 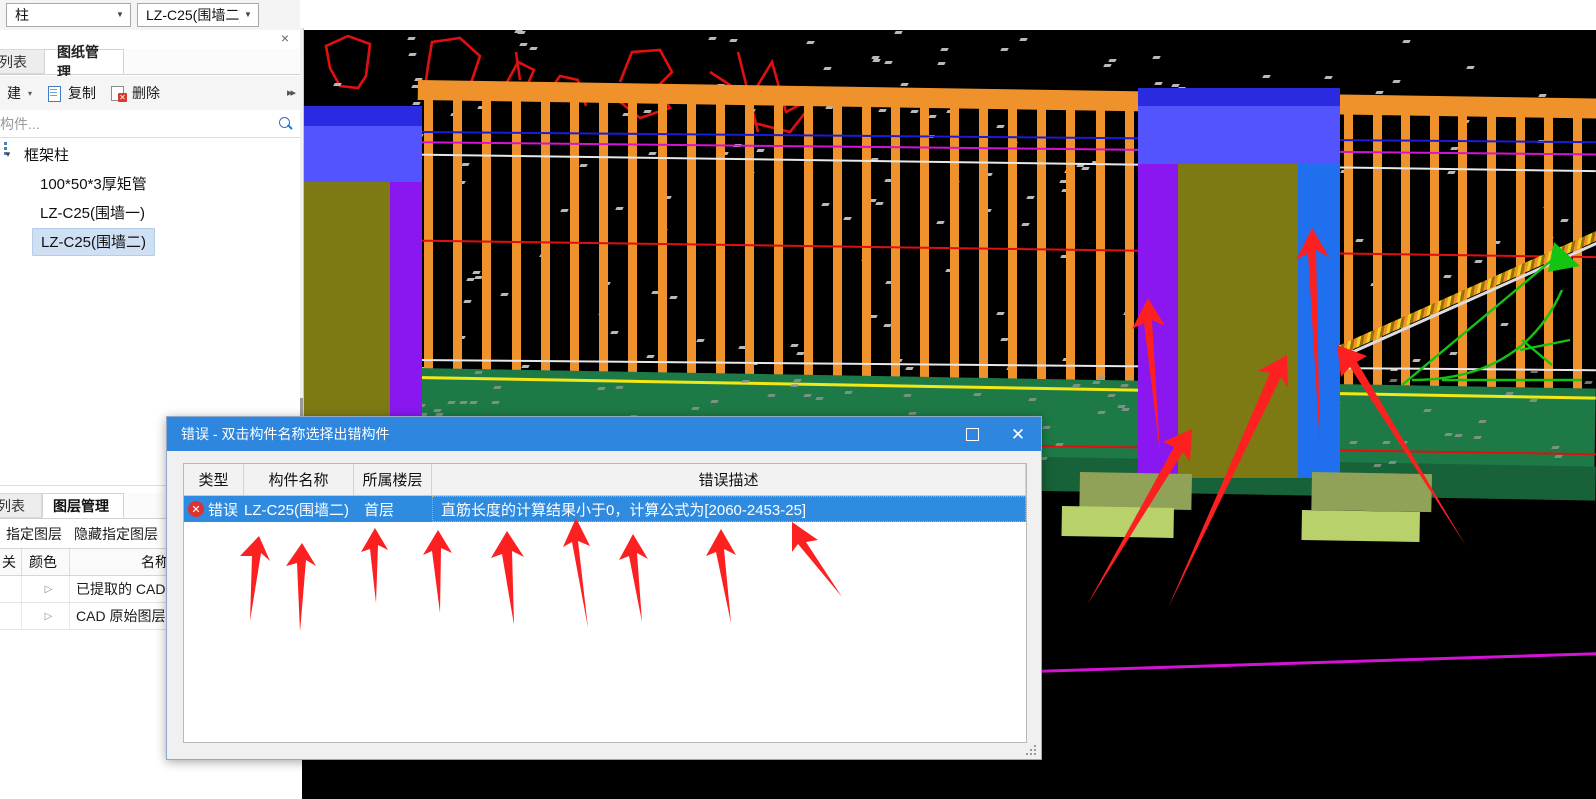 I want to click on cad-magenta-bottom-line, so click(x=1314, y=662).